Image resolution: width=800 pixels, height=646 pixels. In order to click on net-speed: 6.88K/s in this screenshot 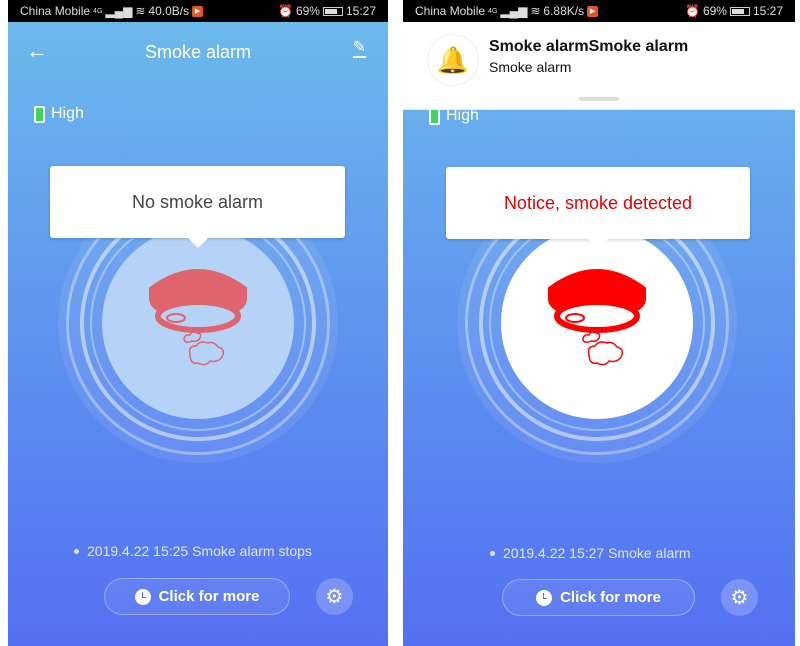, I will do `click(564, 11)`.